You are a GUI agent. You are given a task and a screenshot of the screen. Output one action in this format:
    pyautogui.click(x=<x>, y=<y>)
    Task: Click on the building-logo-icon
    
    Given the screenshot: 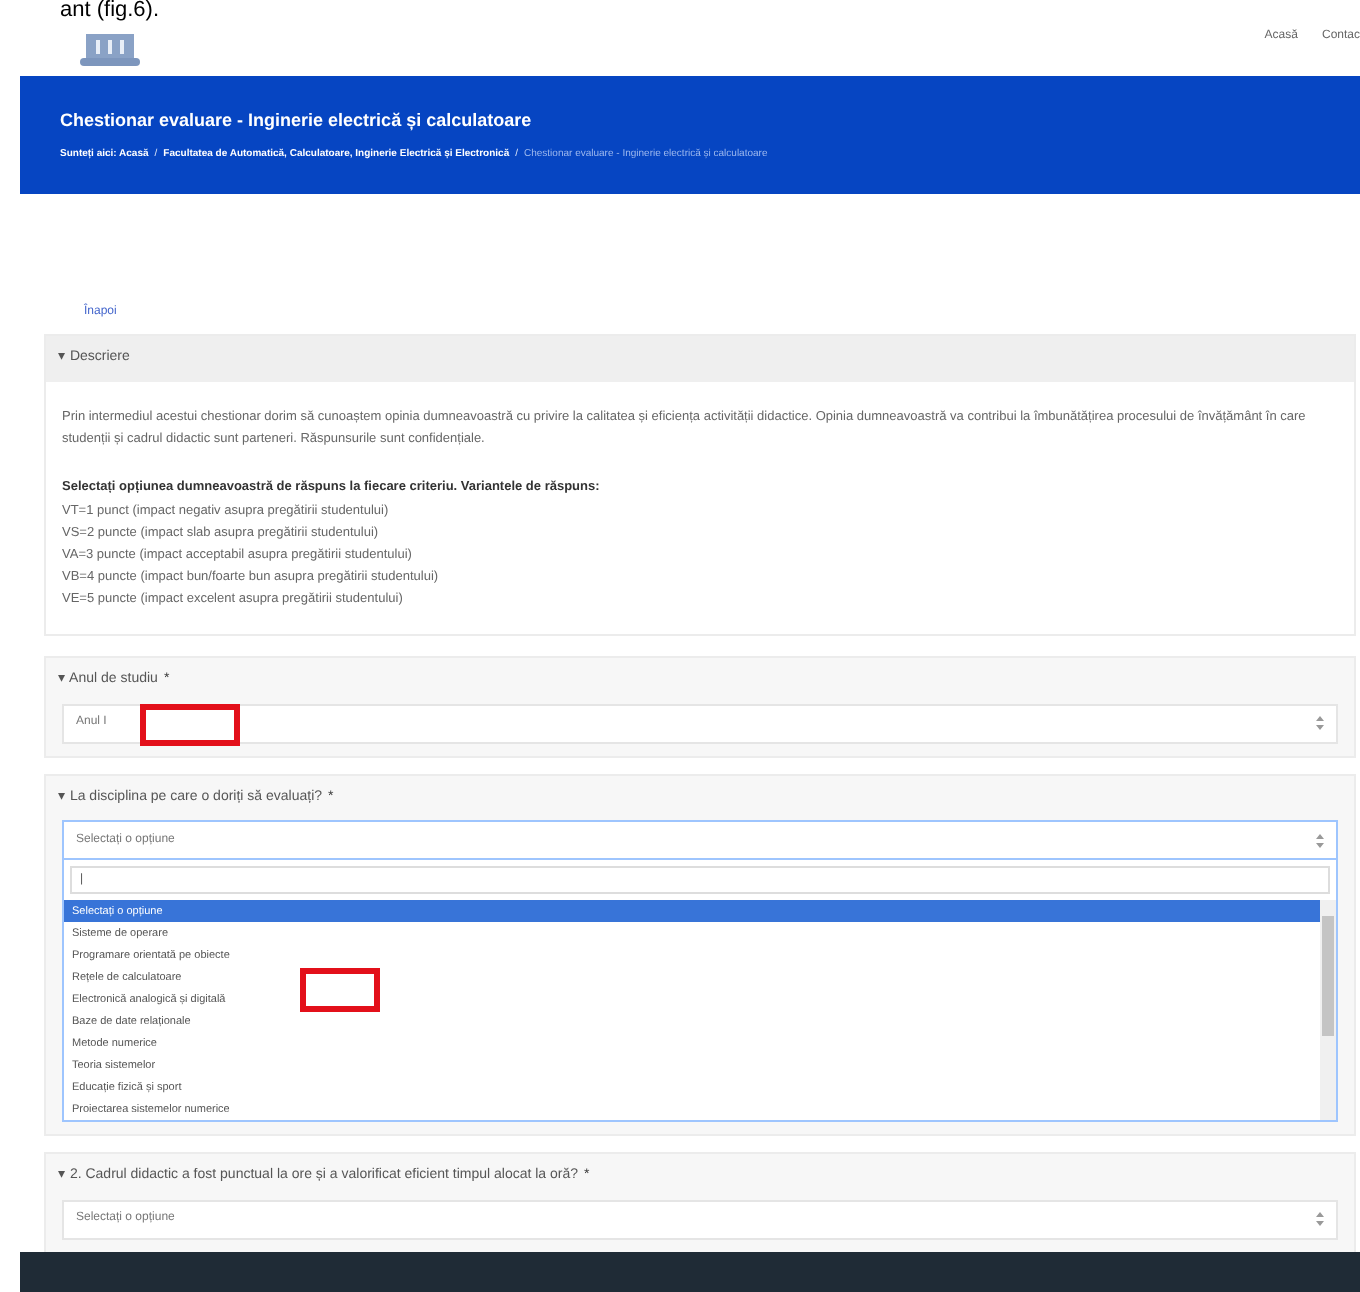 What is the action you would take?
    pyautogui.click(x=110, y=50)
    